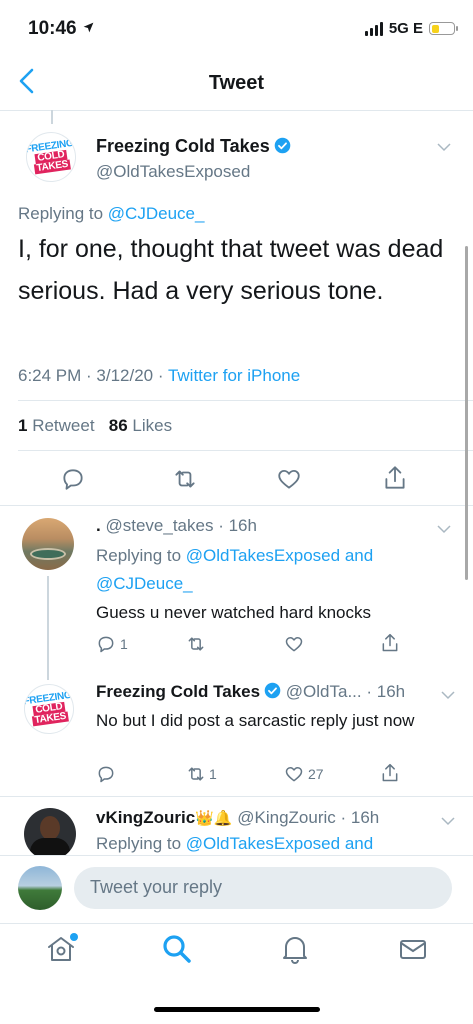  I want to click on tweet-stats: 1 Retweet 86 Likes, so click(95, 426).